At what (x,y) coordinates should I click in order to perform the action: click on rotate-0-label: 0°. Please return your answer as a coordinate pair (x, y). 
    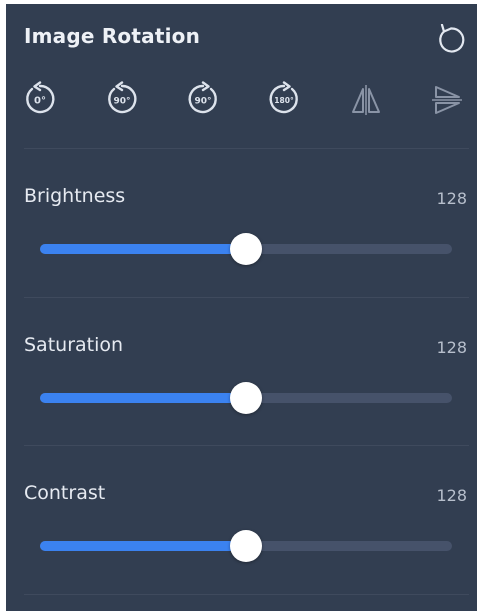
    Looking at the image, I should click on (40, 101).